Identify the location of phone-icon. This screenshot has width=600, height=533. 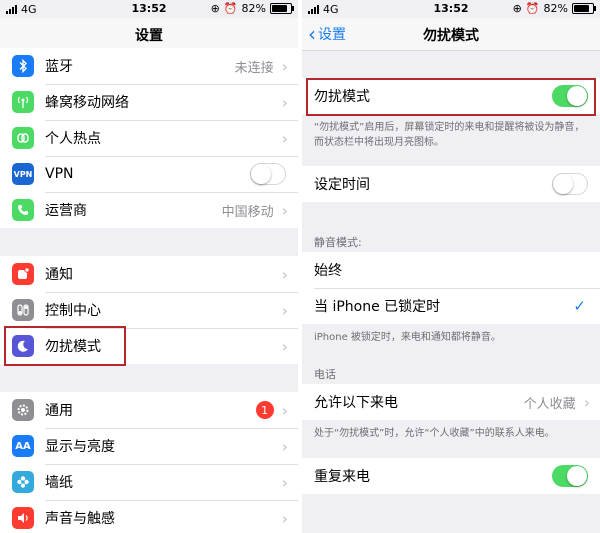
(23, 210).